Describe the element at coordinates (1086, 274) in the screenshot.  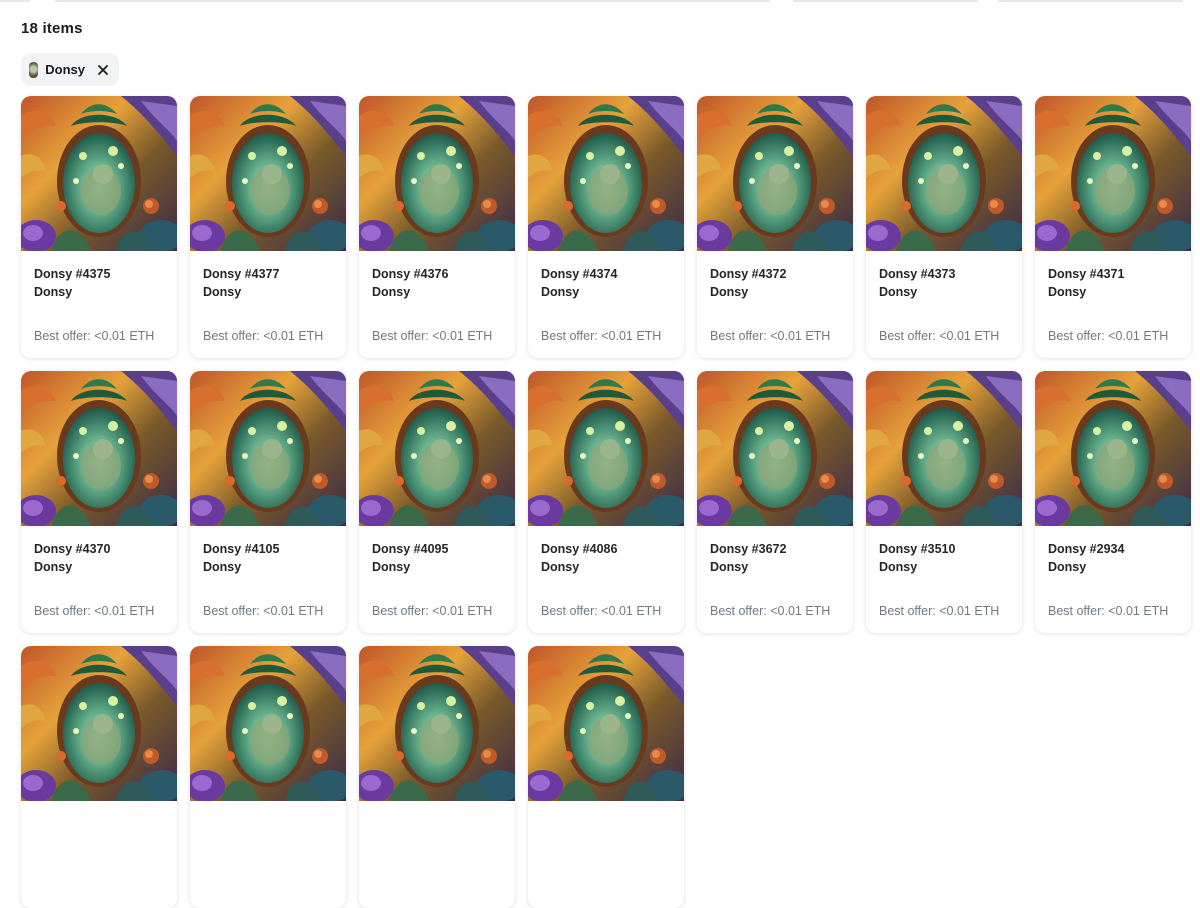
I see `nft-title: Donsy #4371` at that location.